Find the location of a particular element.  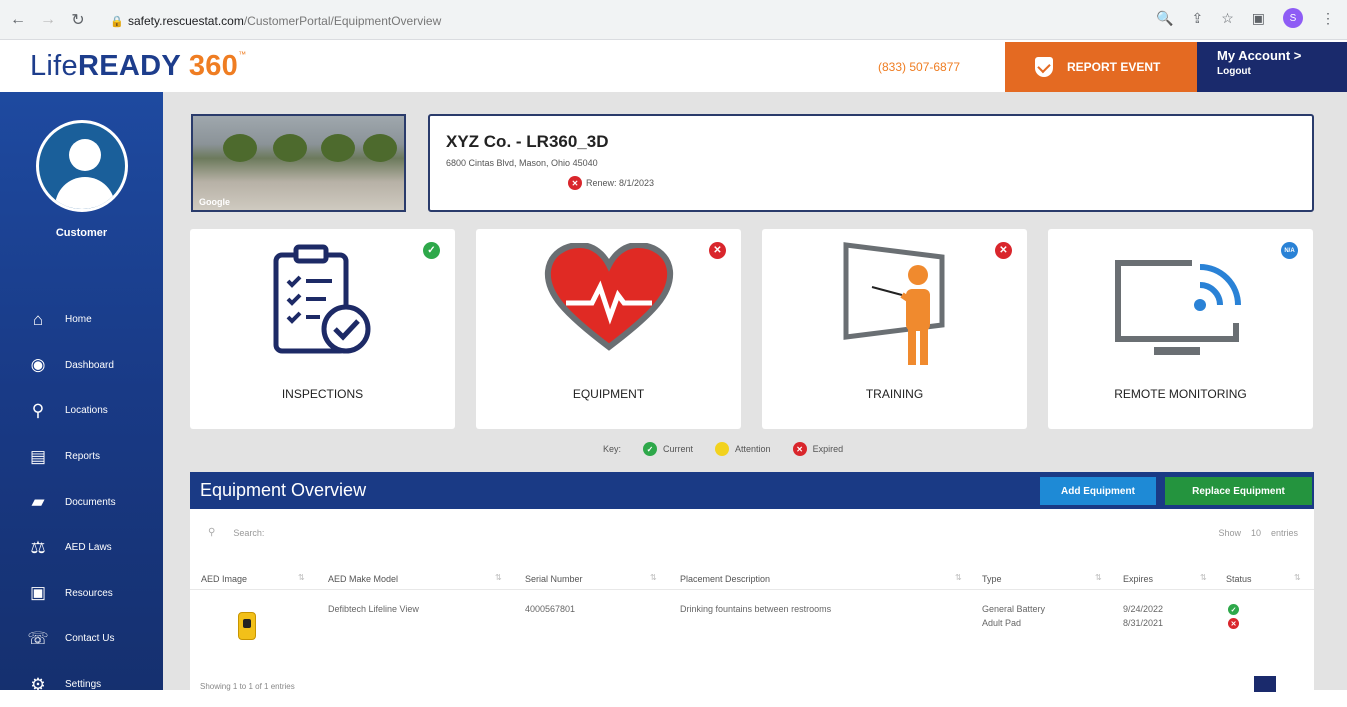

column-header: Type is located at coordinates (992, 579).